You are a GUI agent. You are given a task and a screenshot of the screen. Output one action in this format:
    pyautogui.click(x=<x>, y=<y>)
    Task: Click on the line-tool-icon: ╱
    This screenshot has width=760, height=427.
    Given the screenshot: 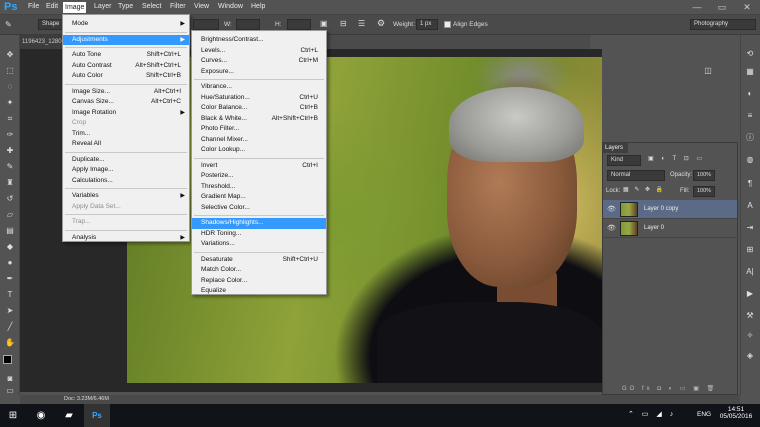 What is the action you would take?
    pyautogui.click(x=10, y=327)
    